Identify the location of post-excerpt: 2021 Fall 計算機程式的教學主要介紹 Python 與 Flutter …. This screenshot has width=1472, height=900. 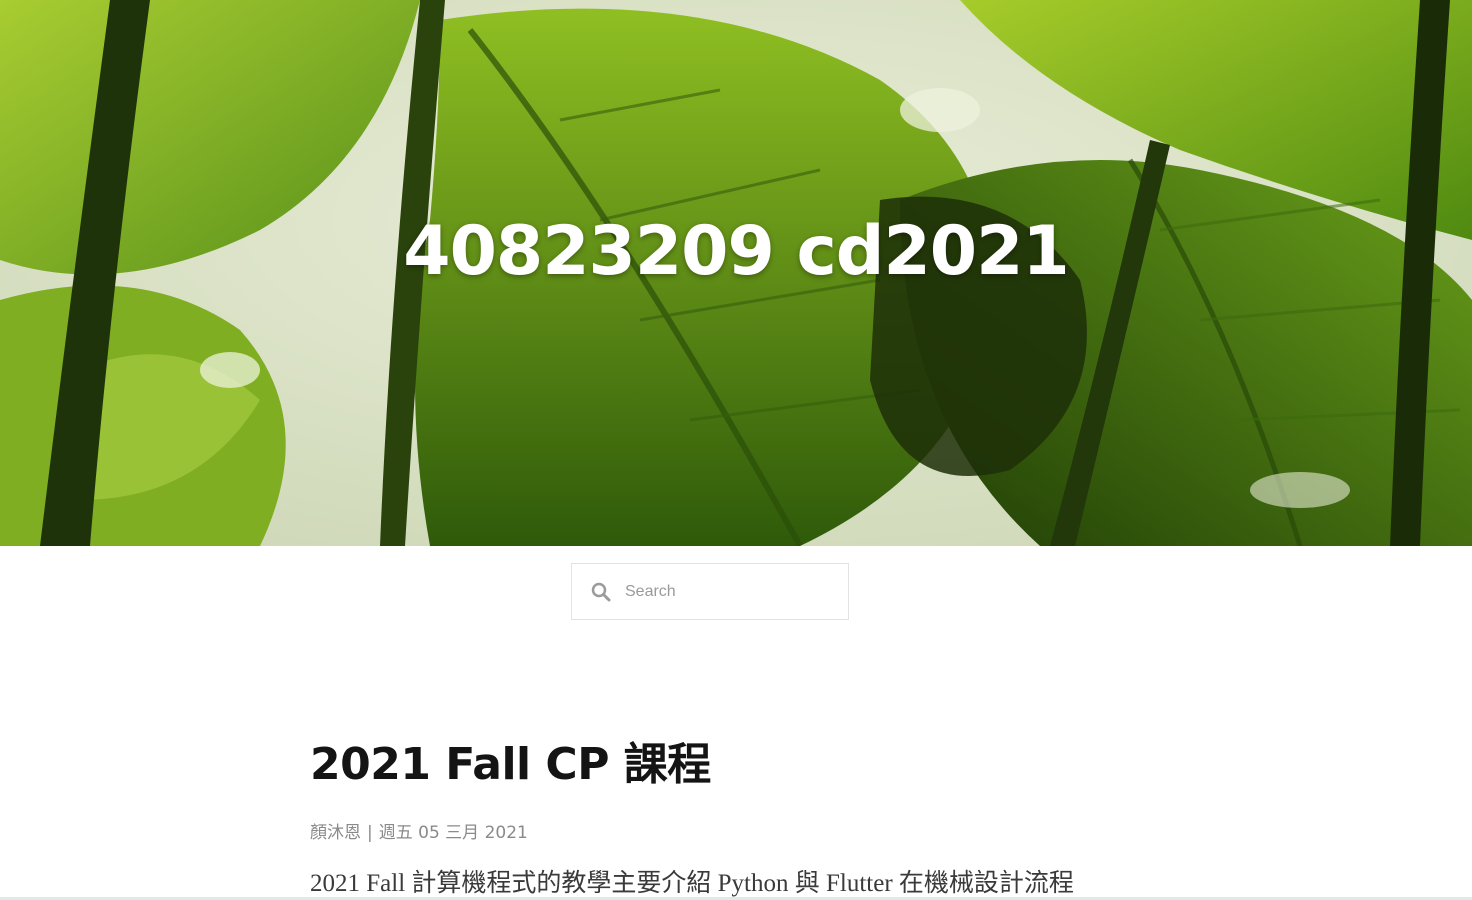
(692, 883).